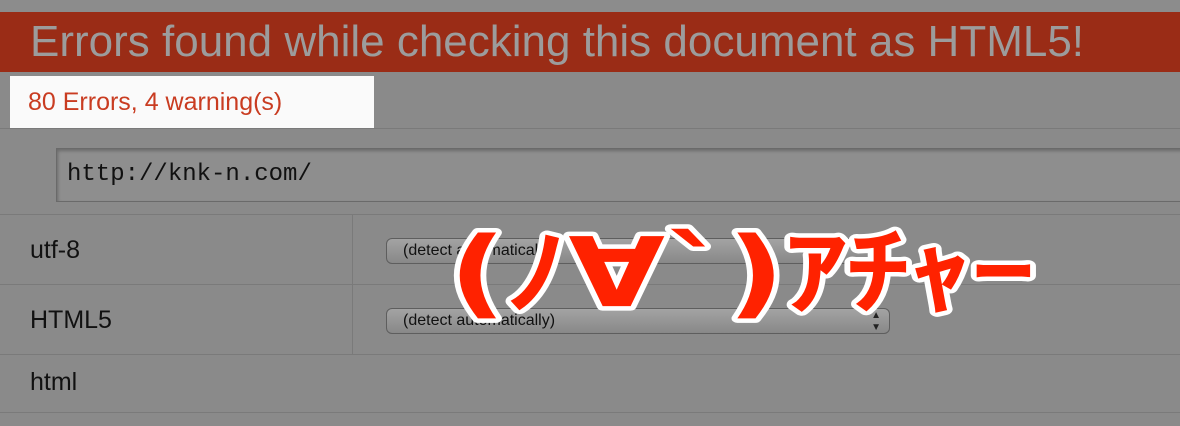 Image resolution: width=1180 pixels, height=426 pixels. I want to click on doctype-label: HTML5, so click(71, 320).